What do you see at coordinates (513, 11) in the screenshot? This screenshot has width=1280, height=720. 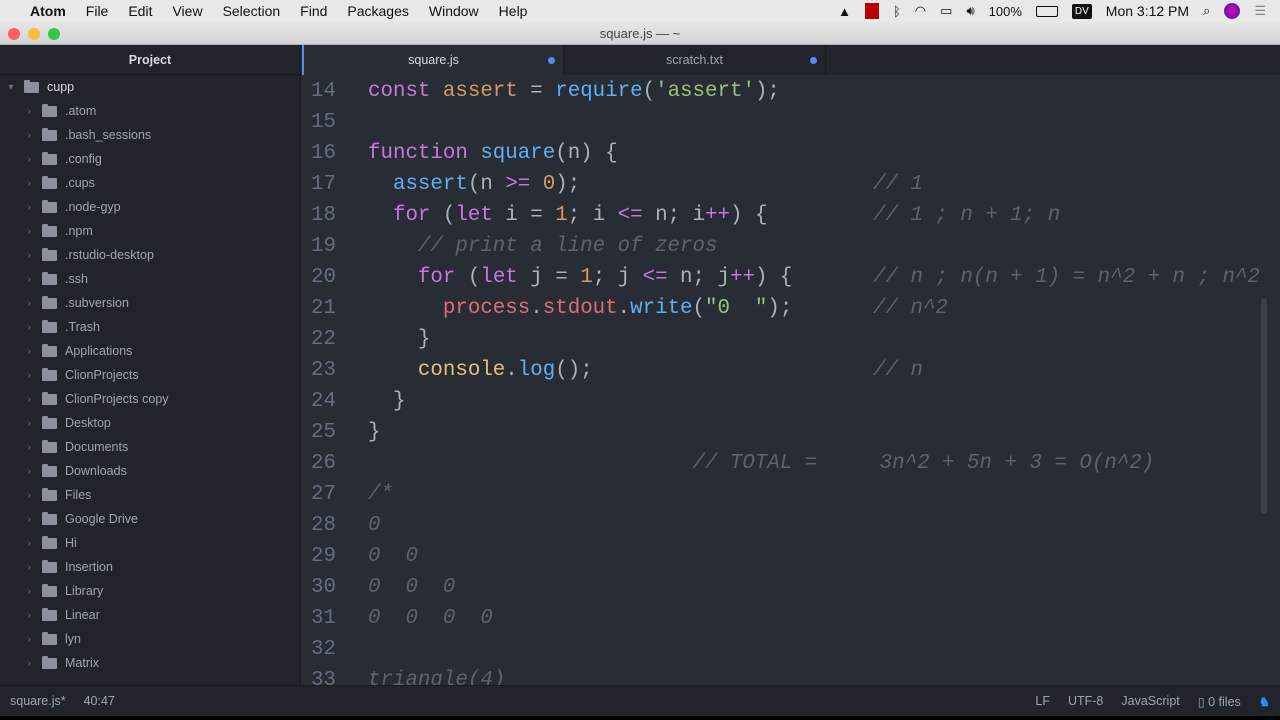 I see `menu-help: Help` at bounding box center [513, 11].